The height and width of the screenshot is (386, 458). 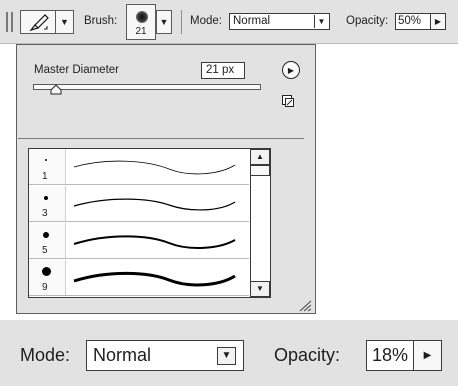 I want to click on toolbar-grip, so click(x=7, y=22).